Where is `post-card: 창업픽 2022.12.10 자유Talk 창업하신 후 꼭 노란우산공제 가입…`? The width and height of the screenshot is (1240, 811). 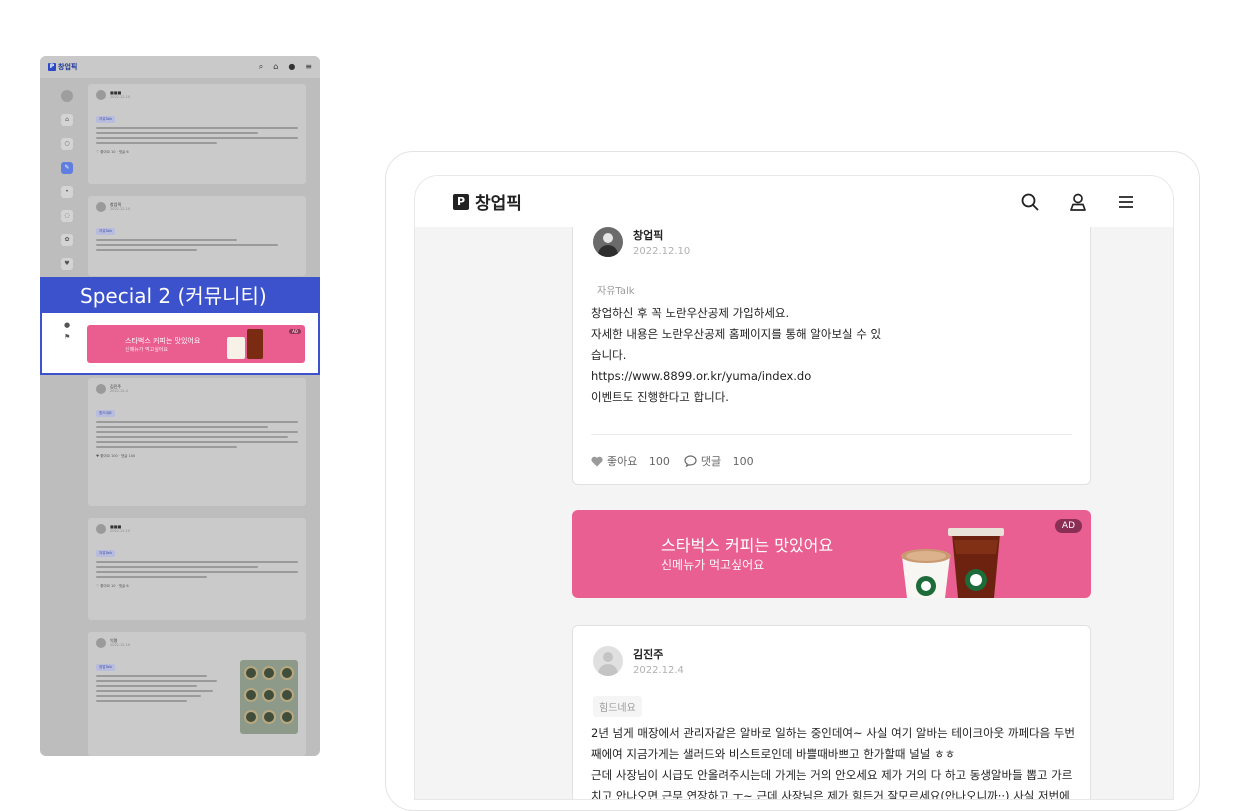 post-card: 창업픽 2022.12.10 자유Talk 창업하신 후 꼭 노란우산공제 가입… is located at coordinates (831, 345).